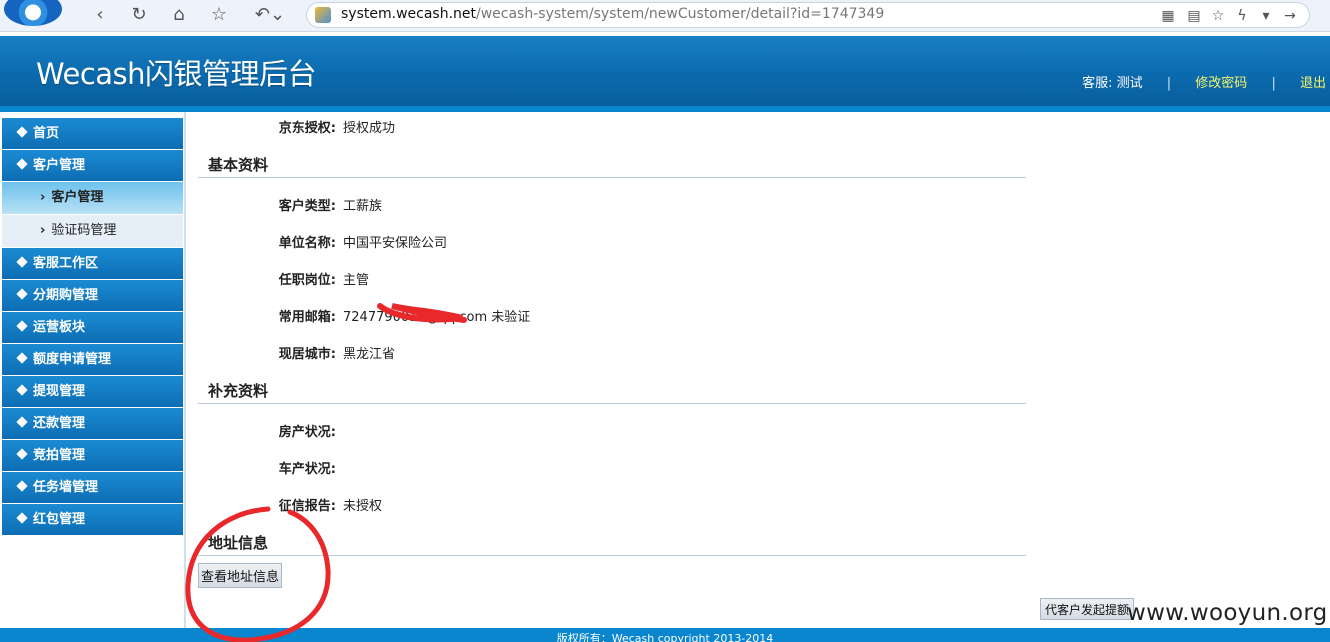 The width and height of the screenshot is (1330, 642). I want to click on email-row: 常用邮箱: 7247790010@qq.com 未验证, so click(613, 316).